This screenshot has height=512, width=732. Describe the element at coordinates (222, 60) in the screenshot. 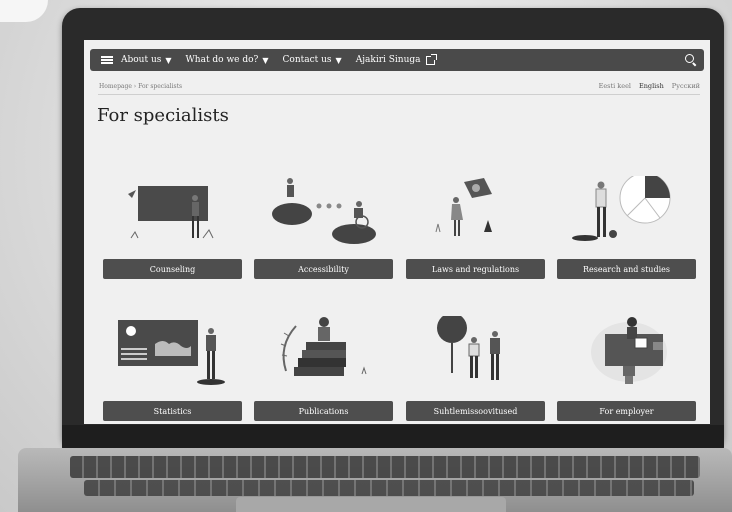

I see `nav-label: What do we do?` at that location.